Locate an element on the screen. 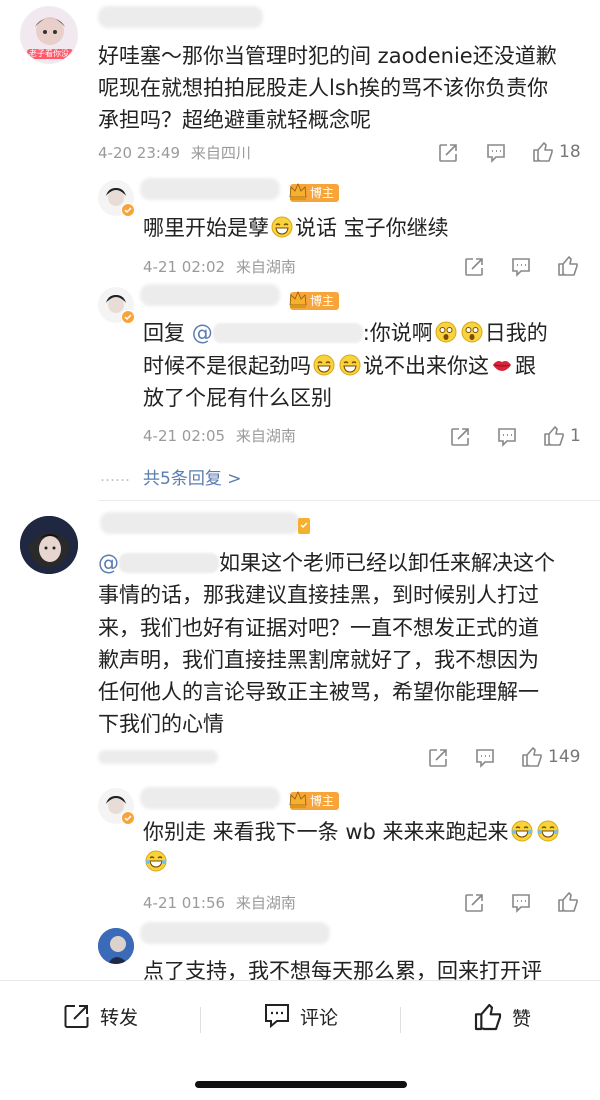  reply-text-line: 时候不是很起劲吗 说不出来你这跟 is located at coordinates (339, 366).